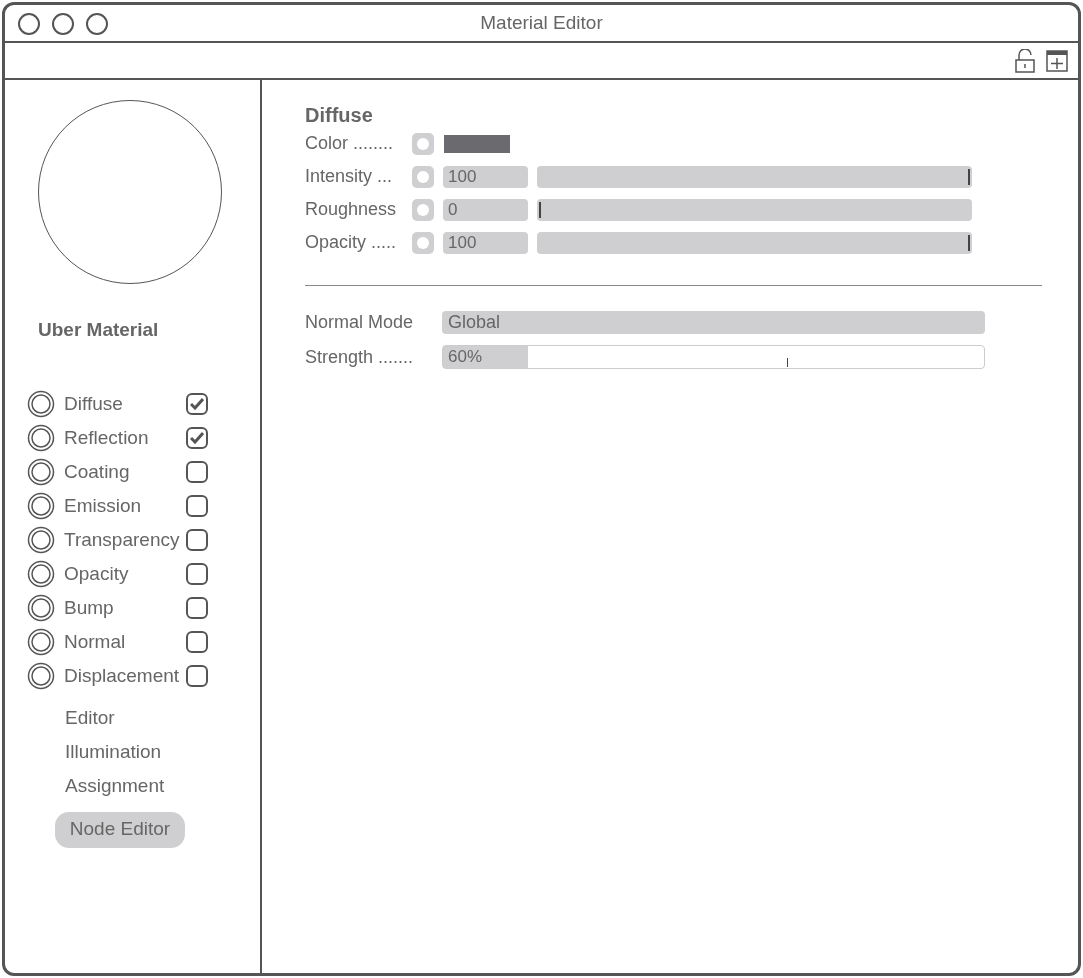  I want to click on strength-slider: 60%, so click(713, 357).